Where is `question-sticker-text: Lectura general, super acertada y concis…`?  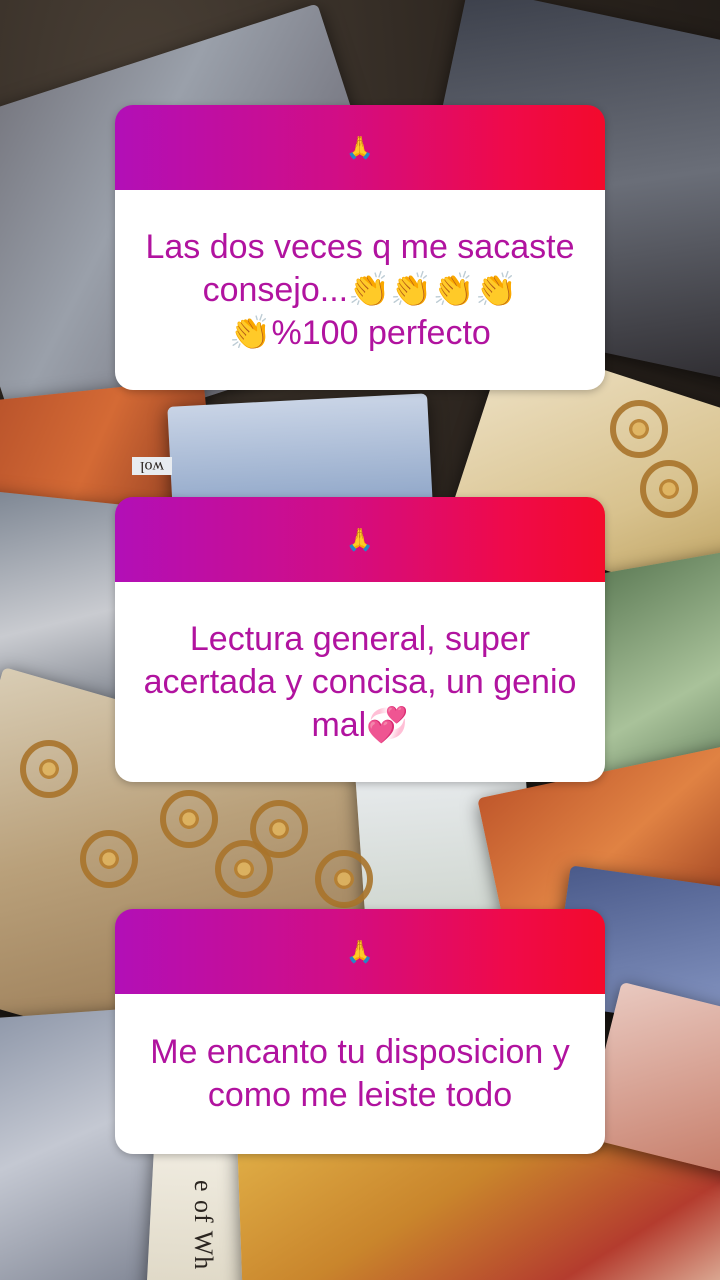
question-sticker-text: Lectura general, super acertada y concis… is located at coordinates (360, 681).